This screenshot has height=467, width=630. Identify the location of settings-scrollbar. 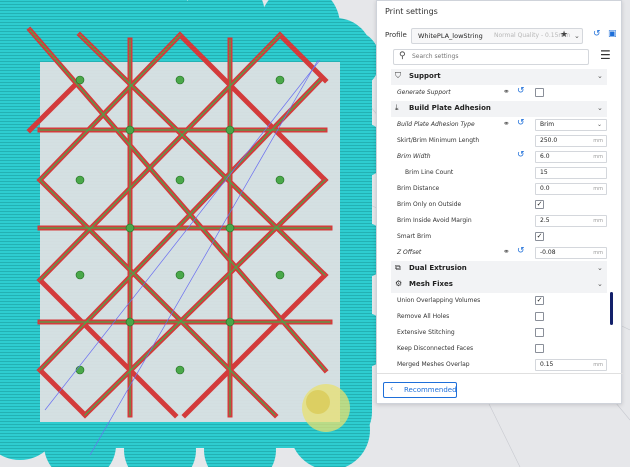
(611, 308).